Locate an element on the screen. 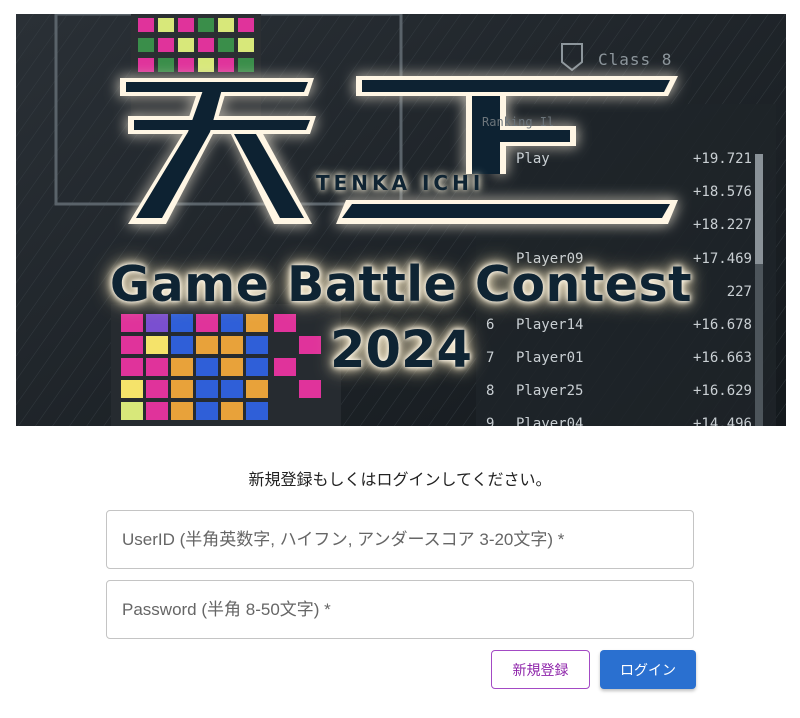 Image resolution: width=800 pixels, height=718 pixels. password-field is located at coordinates (400, 609).